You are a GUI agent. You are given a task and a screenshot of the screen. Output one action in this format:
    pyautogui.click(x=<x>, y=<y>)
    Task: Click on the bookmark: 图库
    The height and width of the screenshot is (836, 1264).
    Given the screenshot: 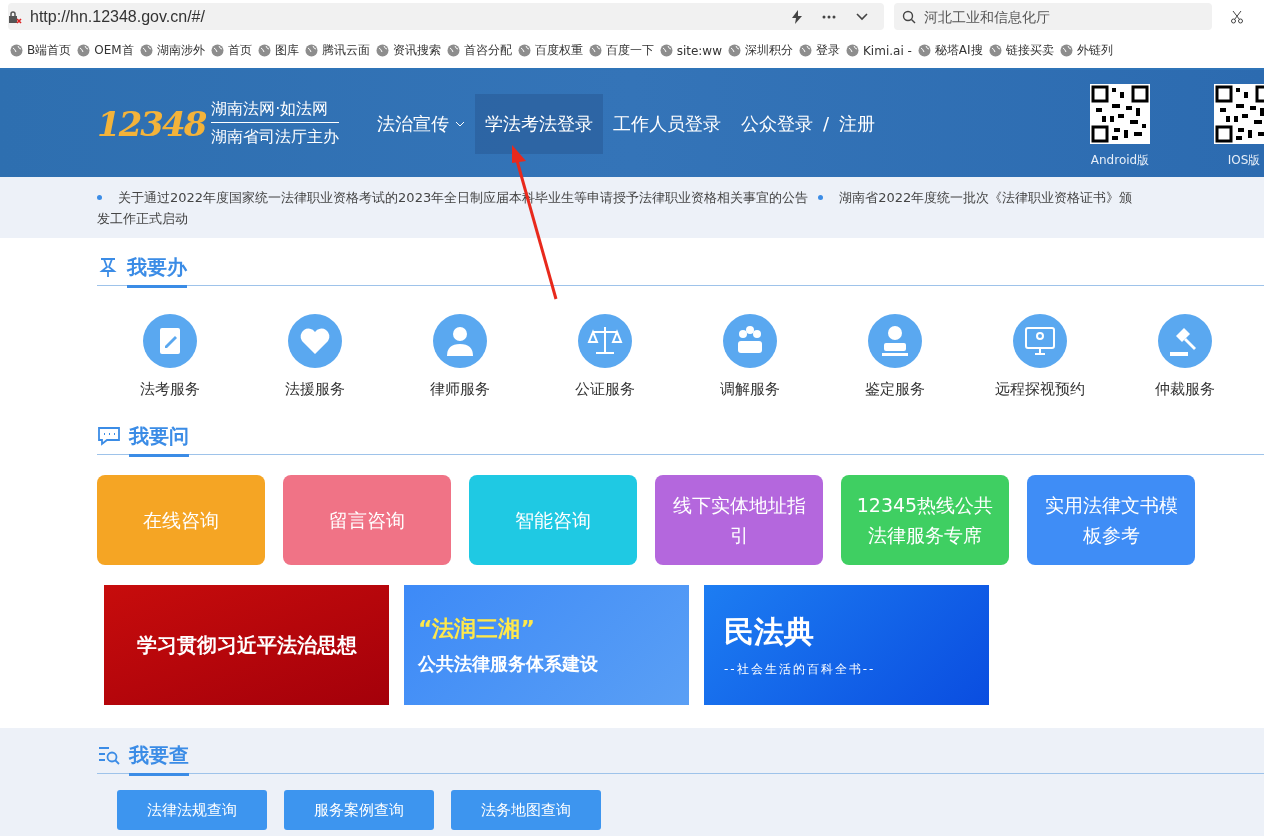 What is the action you would take?
    pyautogui.click(x=278, y=50)
    